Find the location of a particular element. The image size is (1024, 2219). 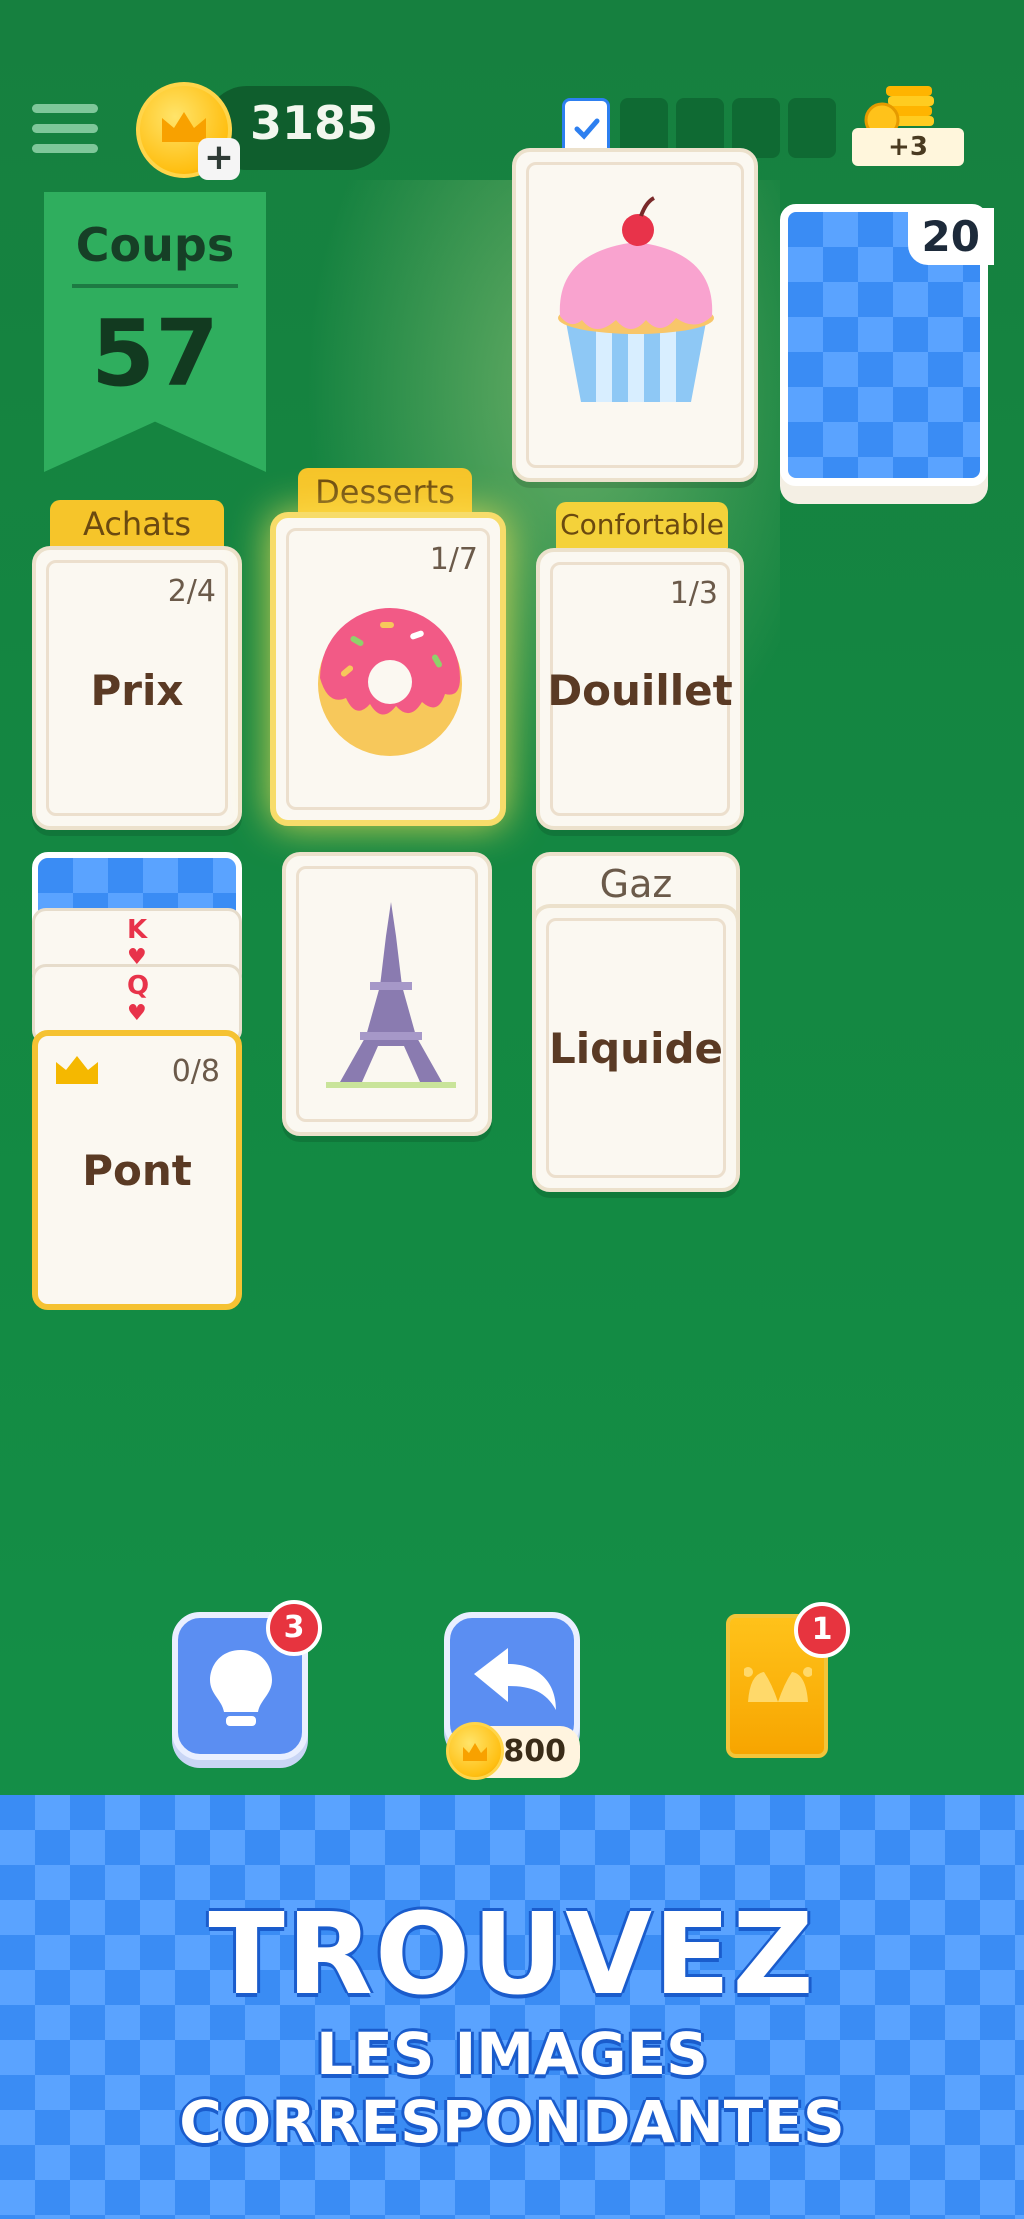

category-tab-achats: Achats is located at coordinates (137, 524).